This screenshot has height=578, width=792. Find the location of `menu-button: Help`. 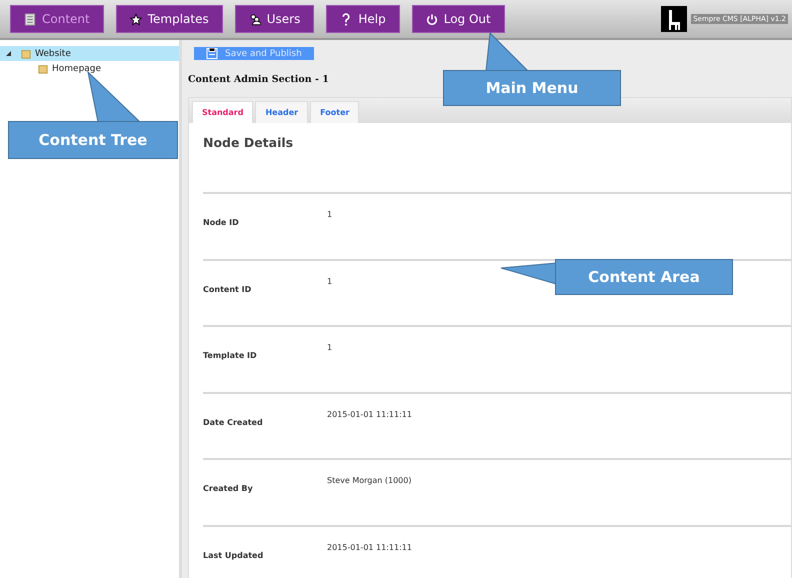

menu-button: Help is located at coordinates (363, 19).